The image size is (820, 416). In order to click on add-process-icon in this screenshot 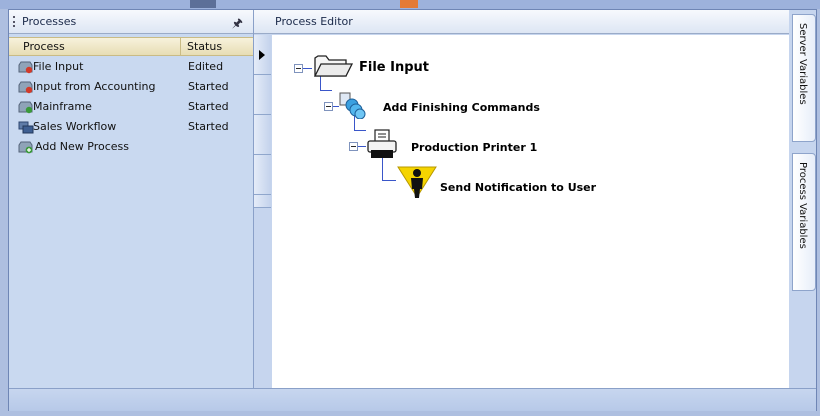, I will do `click(25, 147)`.